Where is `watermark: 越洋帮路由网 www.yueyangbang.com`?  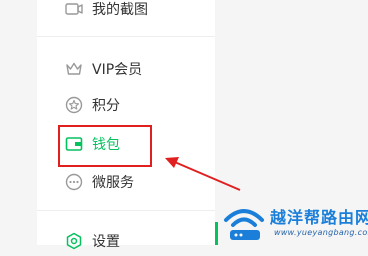 watermark: 越洋帮路由网 www.yueyangbang.com is located at coordinates (293, 221).